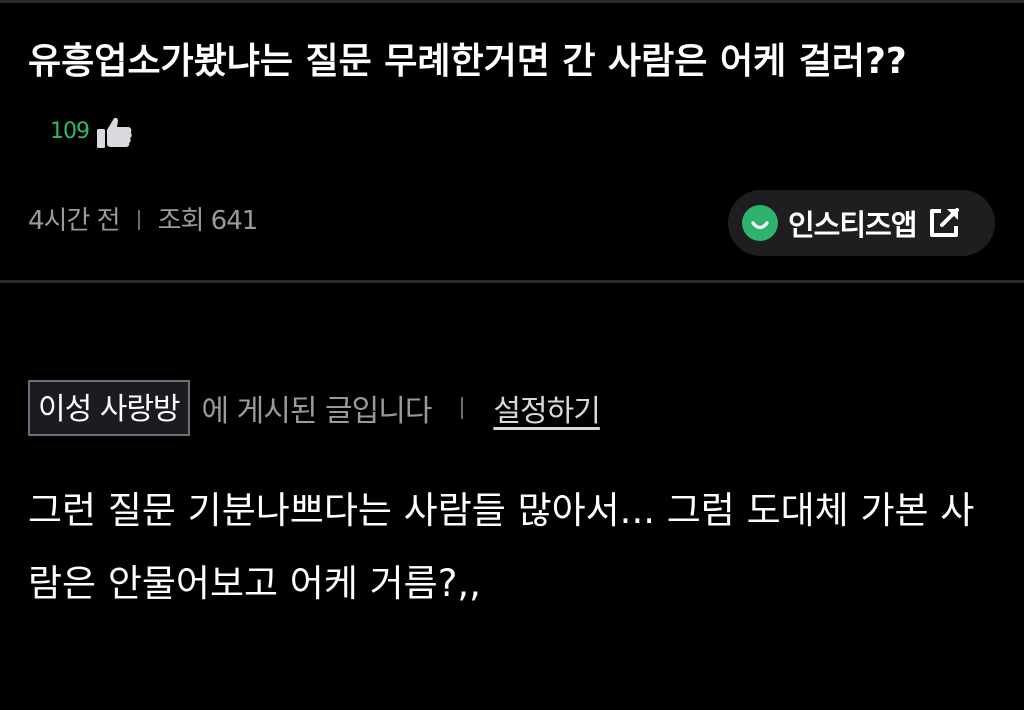 The width and height of the screenshot is (1024, 710). I want to click on section-divider, so click(512, 281).